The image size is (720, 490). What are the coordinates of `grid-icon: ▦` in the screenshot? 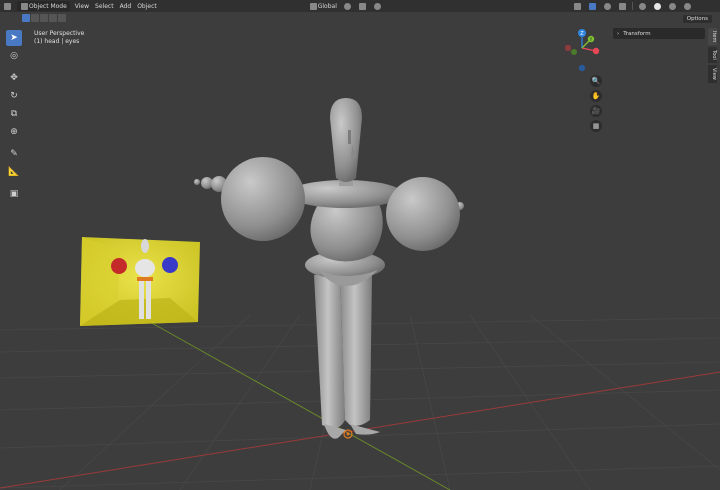 It's located at (596, 126).